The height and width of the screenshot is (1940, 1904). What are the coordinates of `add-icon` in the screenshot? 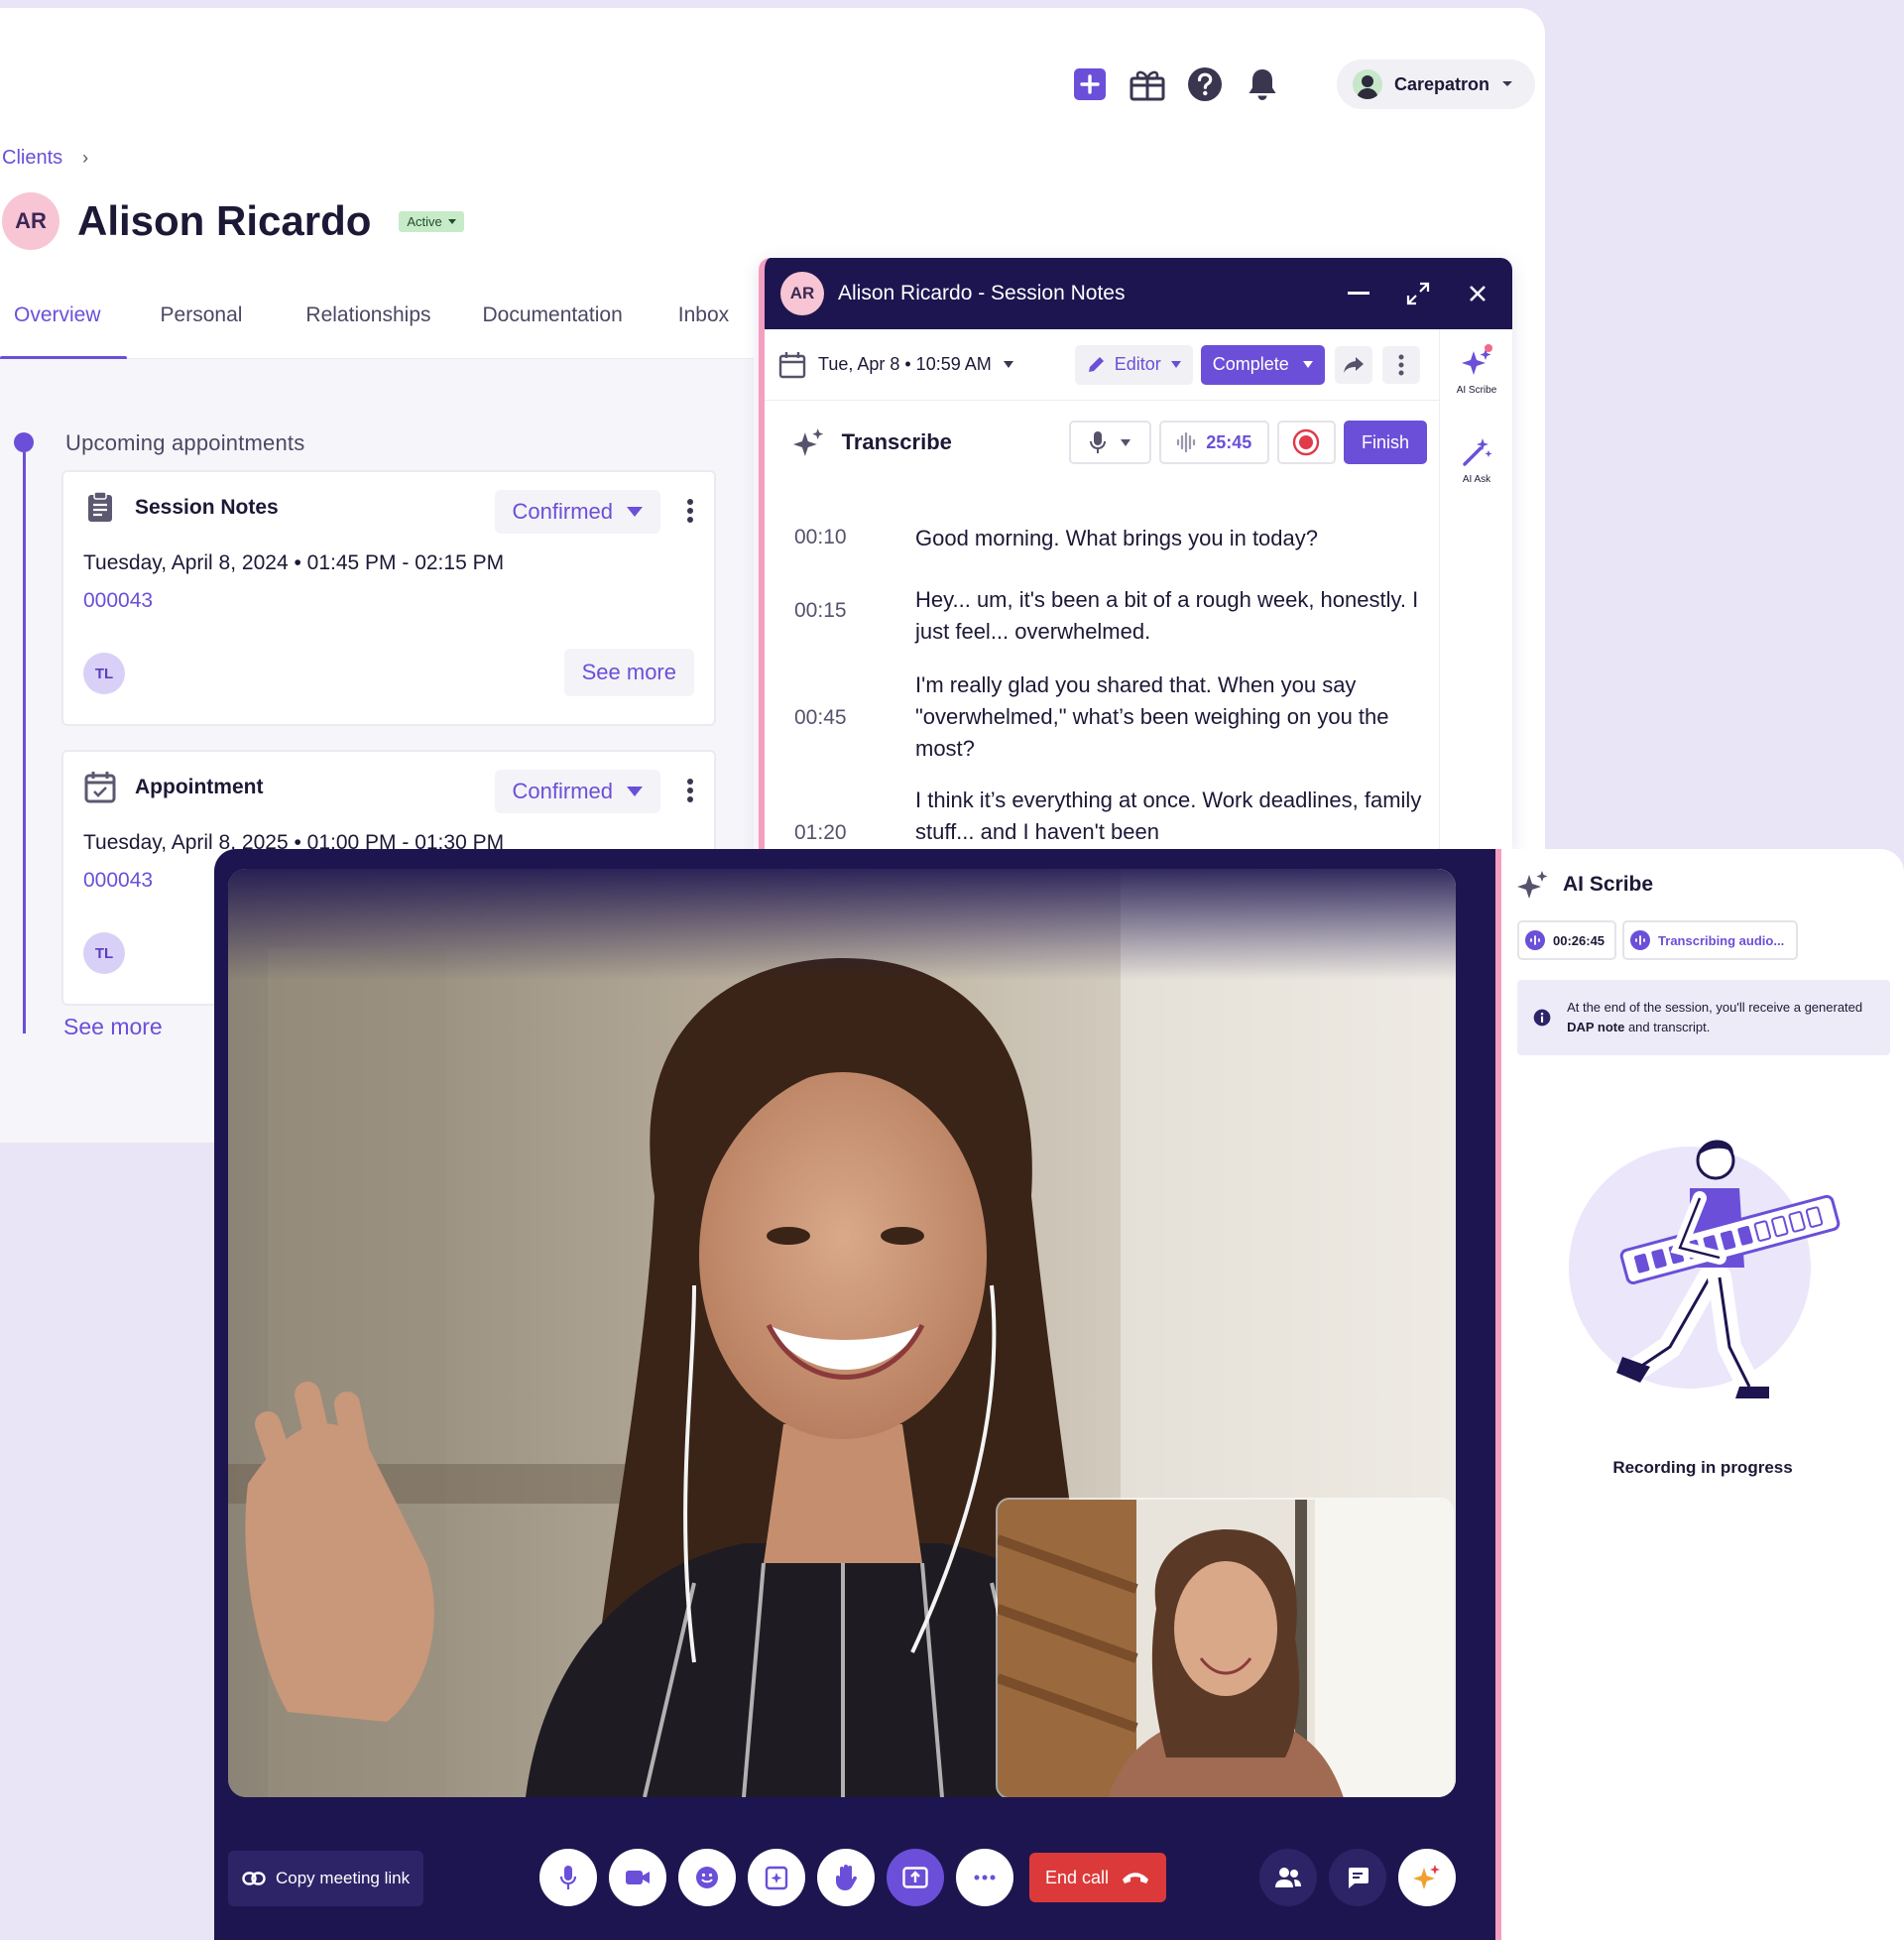 It's located at (1090, 84).